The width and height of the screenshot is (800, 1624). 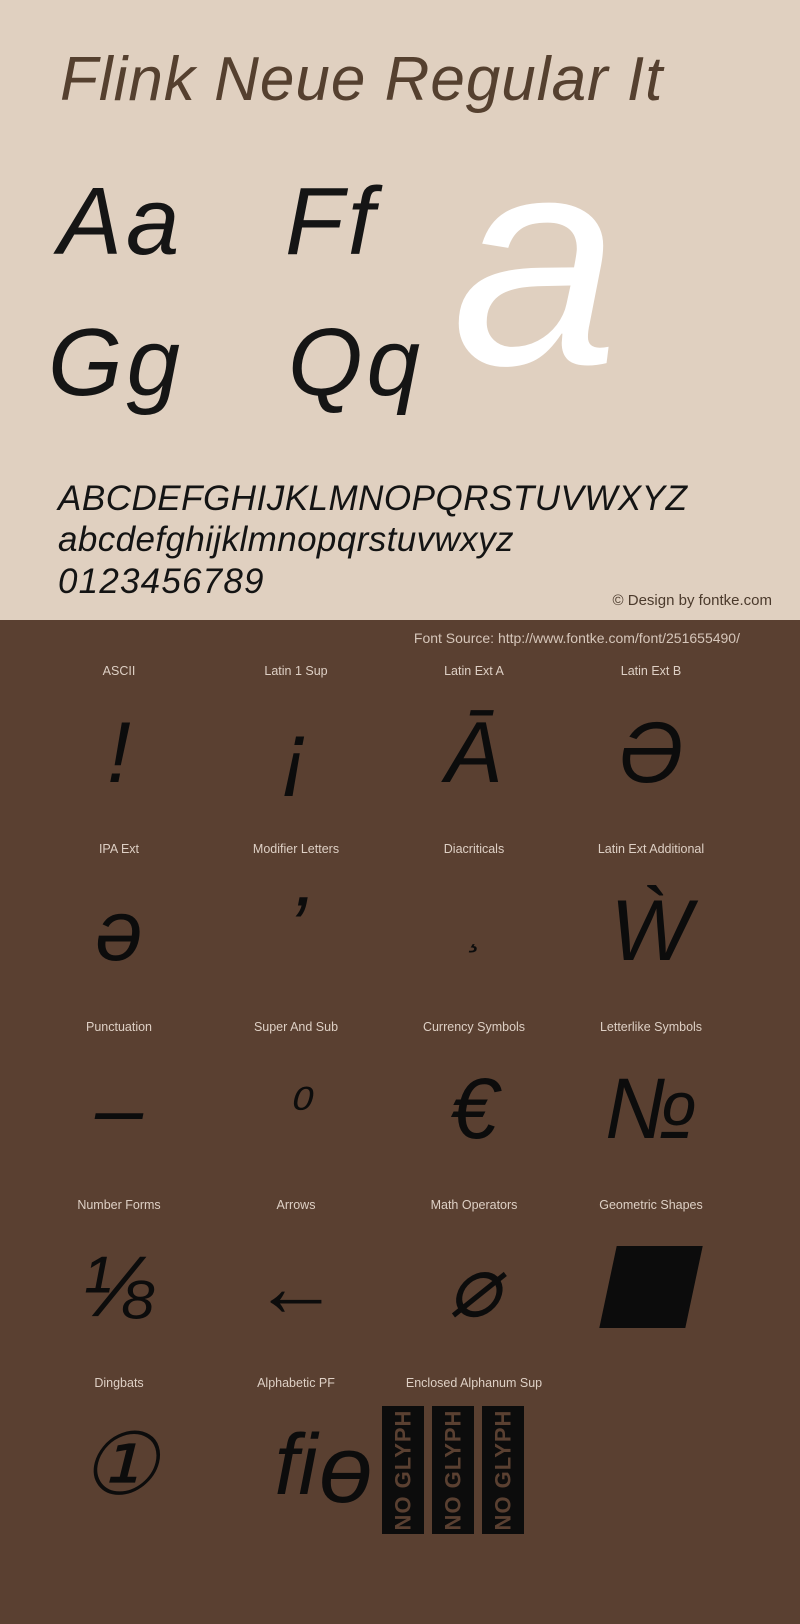 What do you see at coordinates (296, 849) in the screenshot?
I see `unicode-block-label: Modifier Letters` at bounding box center [296, 849].